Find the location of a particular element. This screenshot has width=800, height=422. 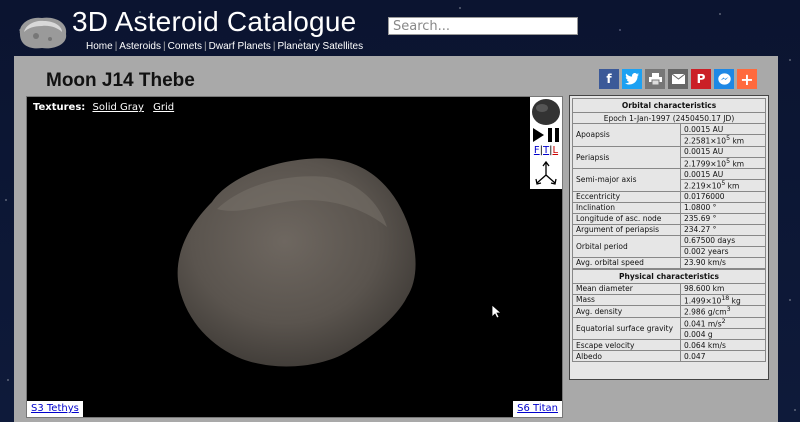

asteroid-thumbnail-icon is located at coordinates (546, 112).